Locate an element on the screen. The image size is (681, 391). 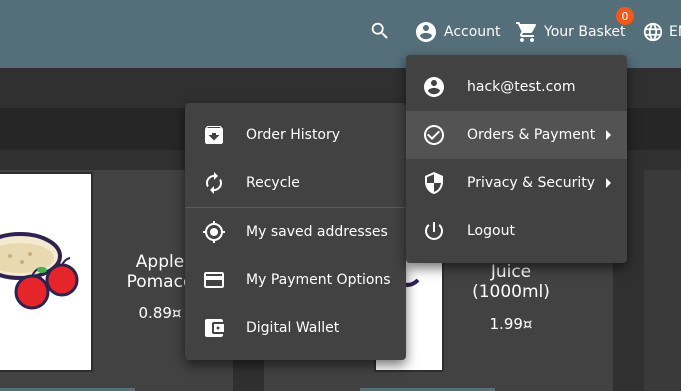
recycle-icon is located at coordinates (214, 183).